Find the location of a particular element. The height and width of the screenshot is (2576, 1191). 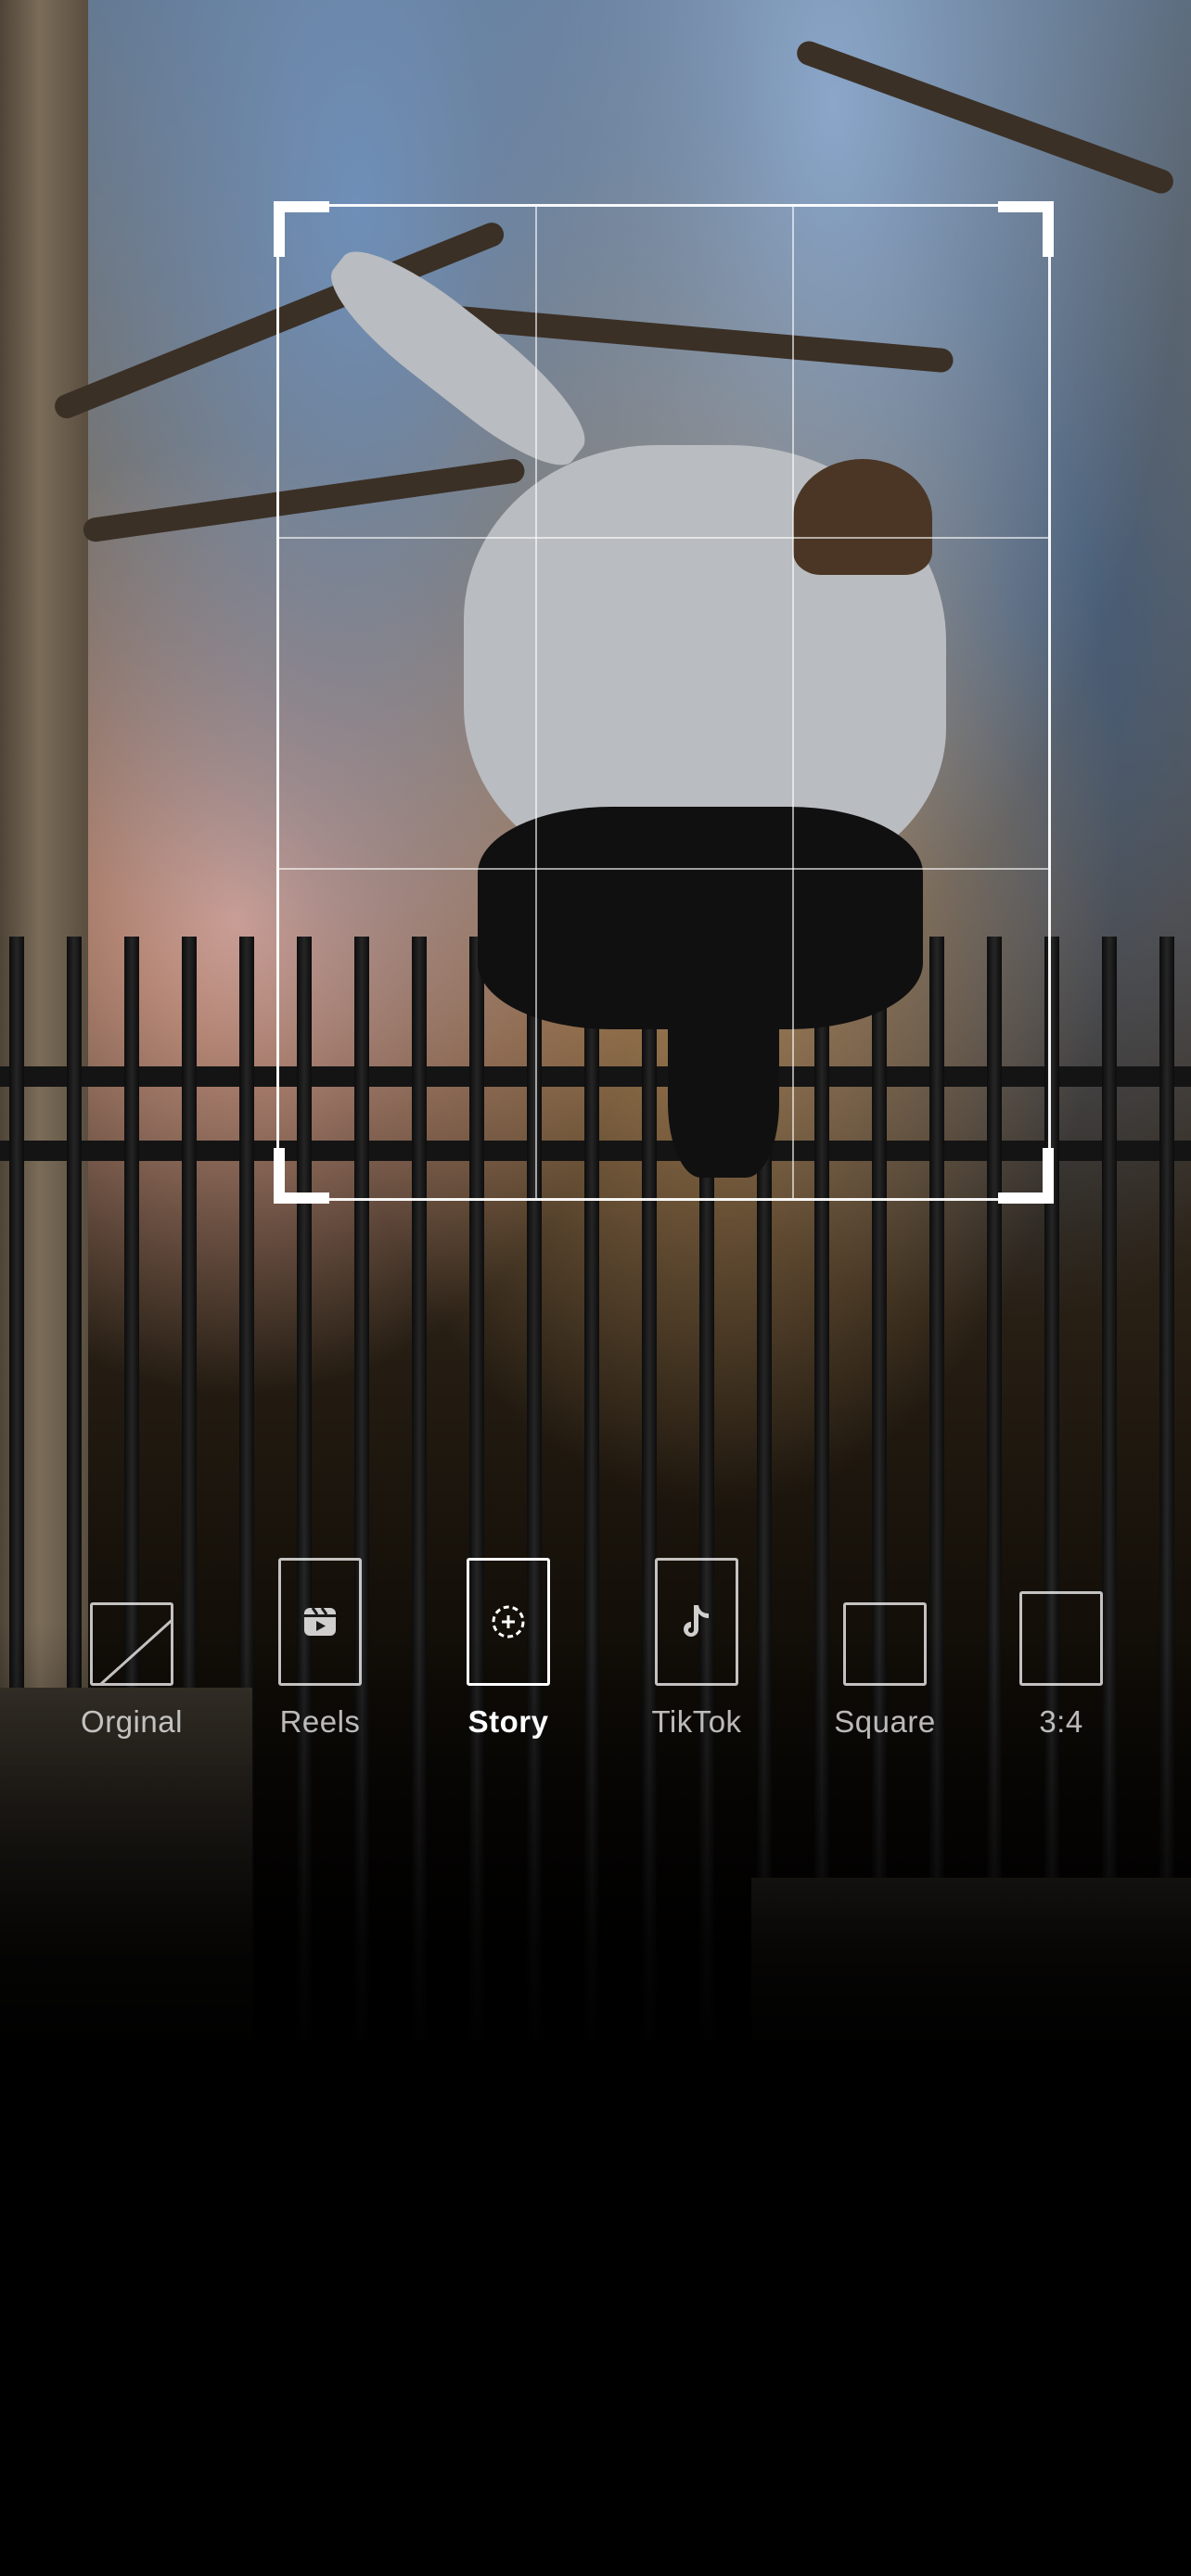

diagonal-square-icon is located at coordinates (132, 1644).